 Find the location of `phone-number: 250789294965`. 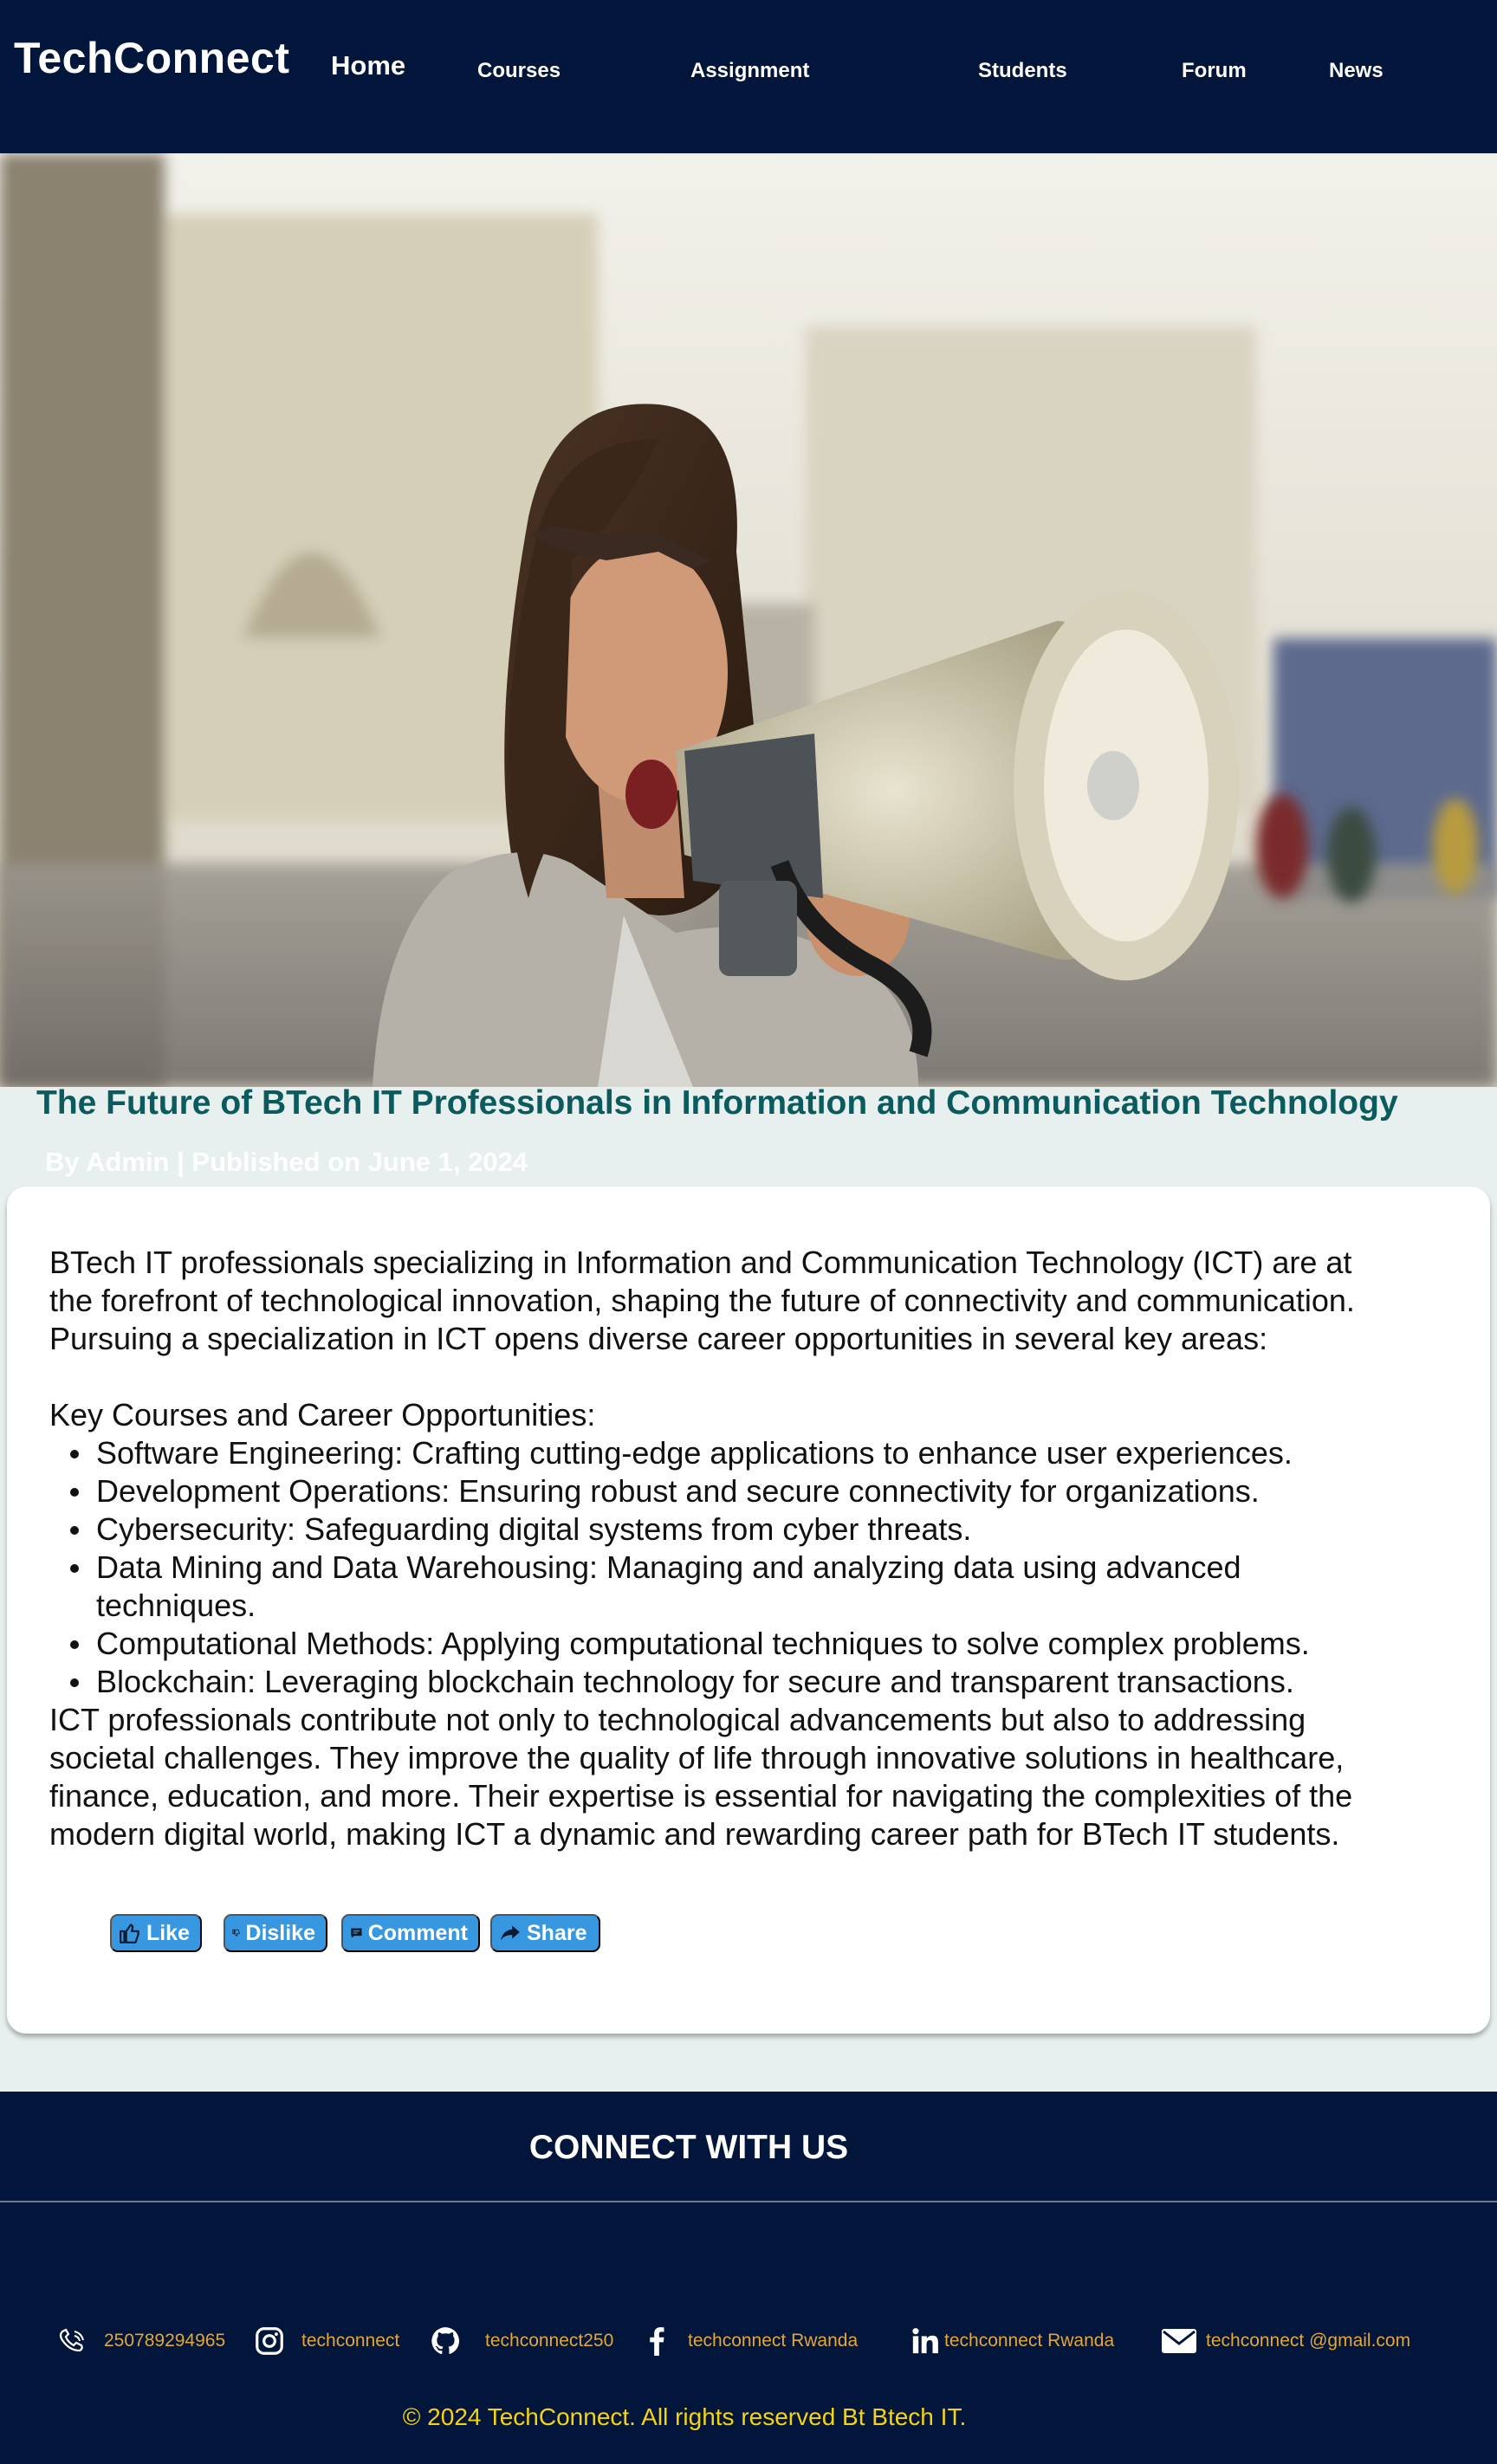

phone-number: 250789294965 is located at coordinates (165, 2341).